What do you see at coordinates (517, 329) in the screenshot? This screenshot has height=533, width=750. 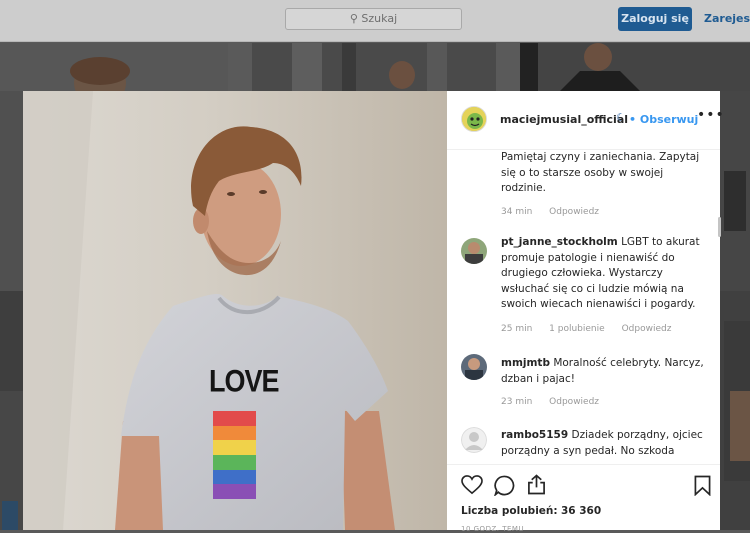 I see `comment-time: 25 min` at bounding box center [517, 329].